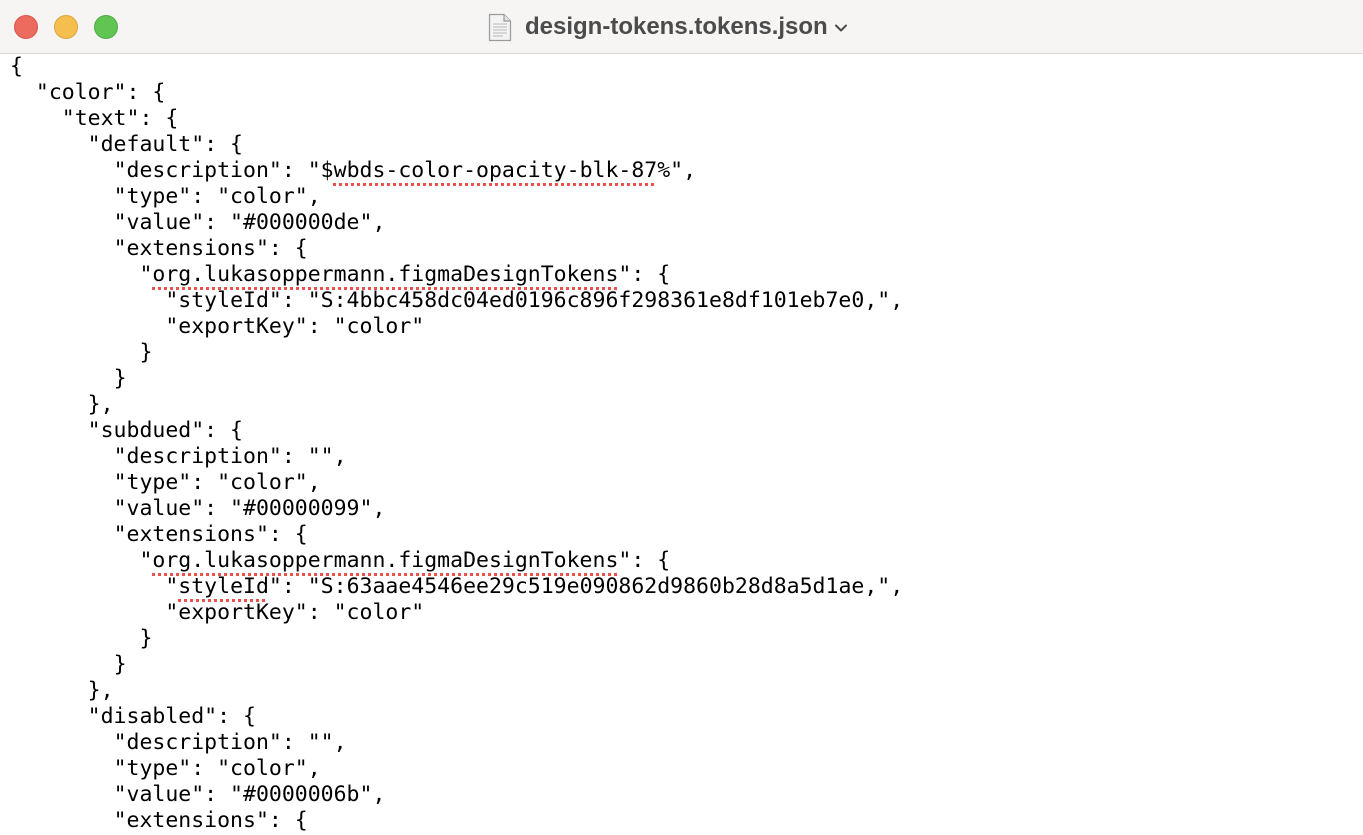 The width and height of the screenshot is (1363, 835). What do you see at coordinates (106, 27) in the screenshot?
I see `zoom-button` at bounding box center [106, 27].